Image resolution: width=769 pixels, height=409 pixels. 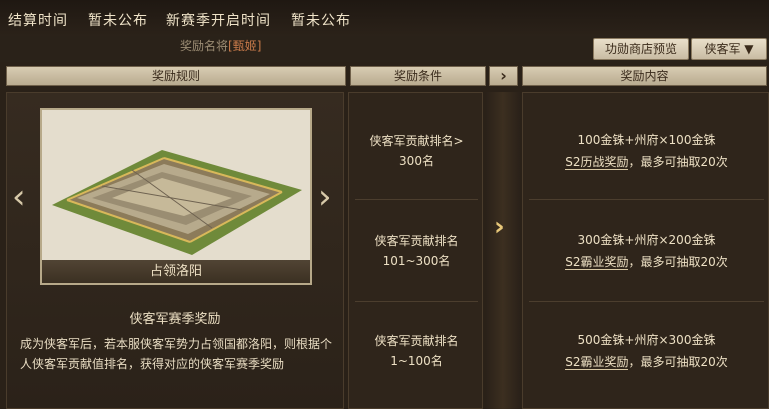 What do you see at coordinates (19, 197) in the screenshot?
I see `prev-arrow-icon: ‹` at bounding box center [19, 197].